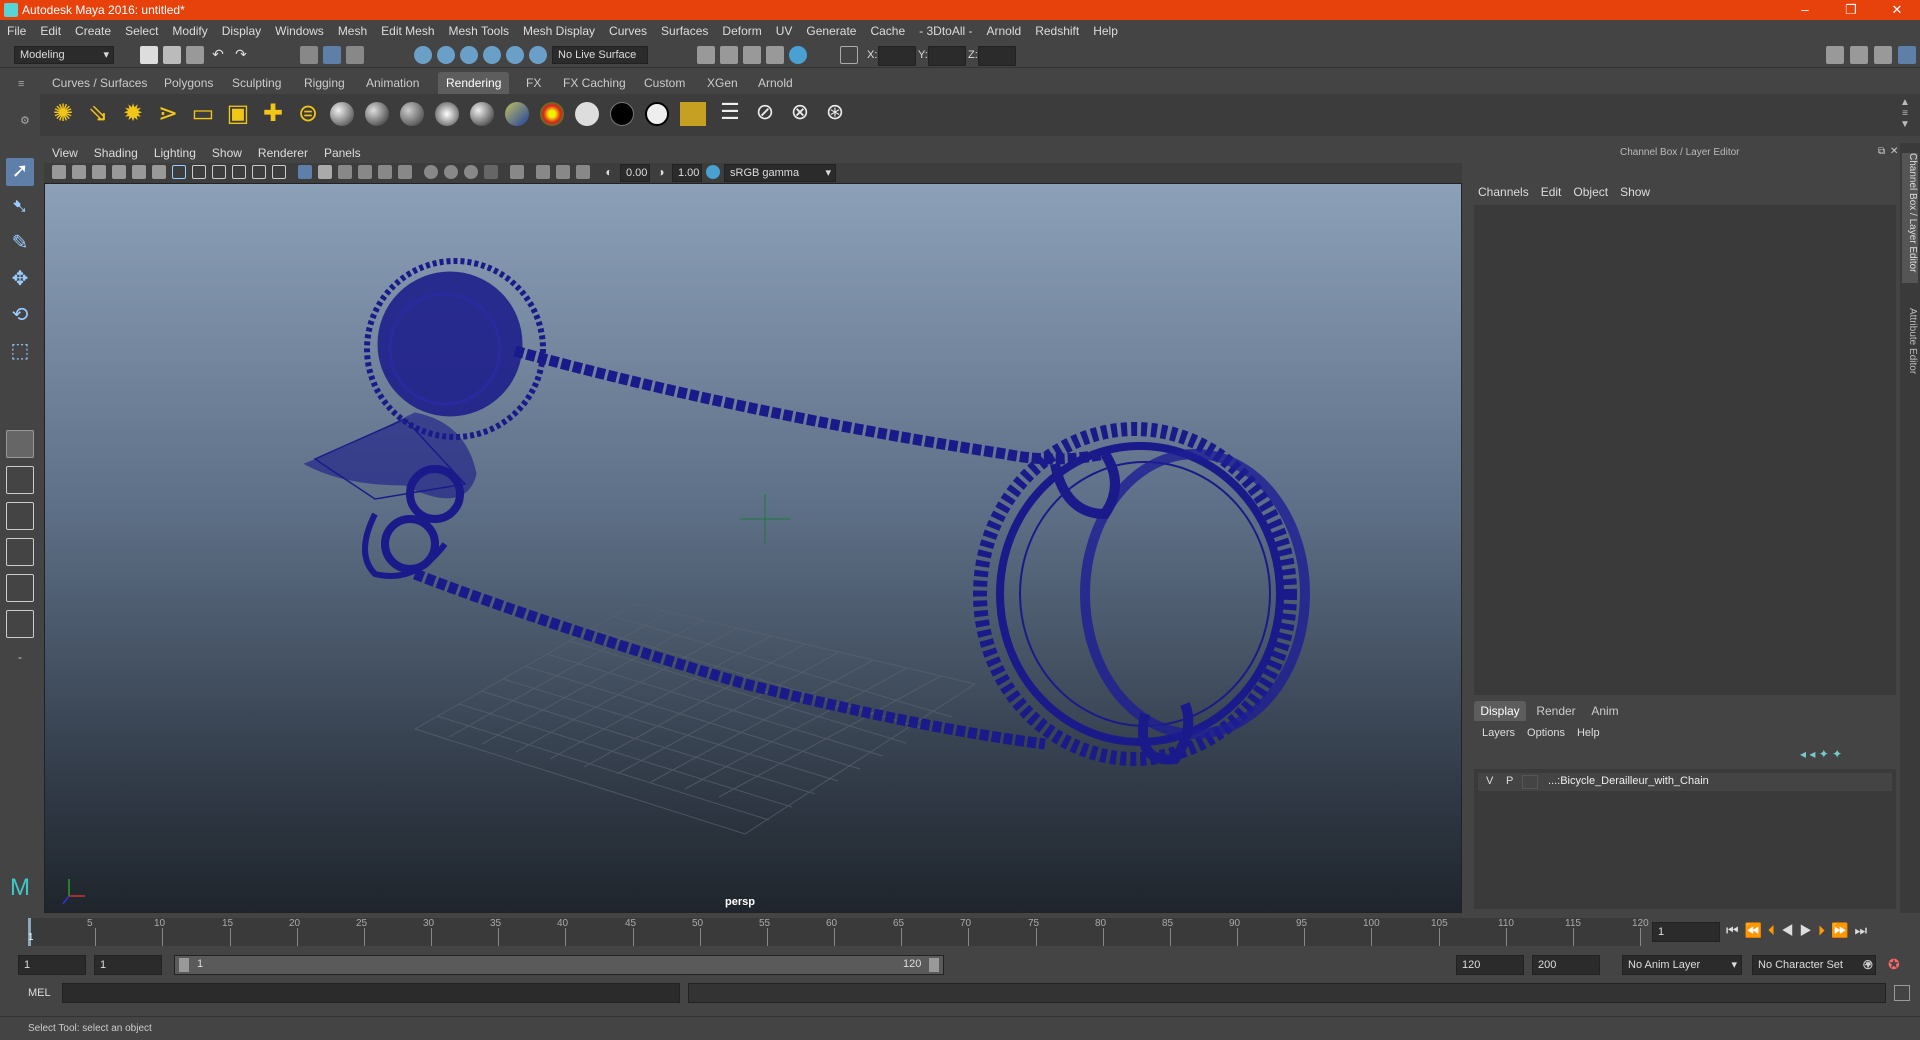  Describe the element at coordinates (342, 114) in the screenshot. I see `standard-surface-icon` at that location.